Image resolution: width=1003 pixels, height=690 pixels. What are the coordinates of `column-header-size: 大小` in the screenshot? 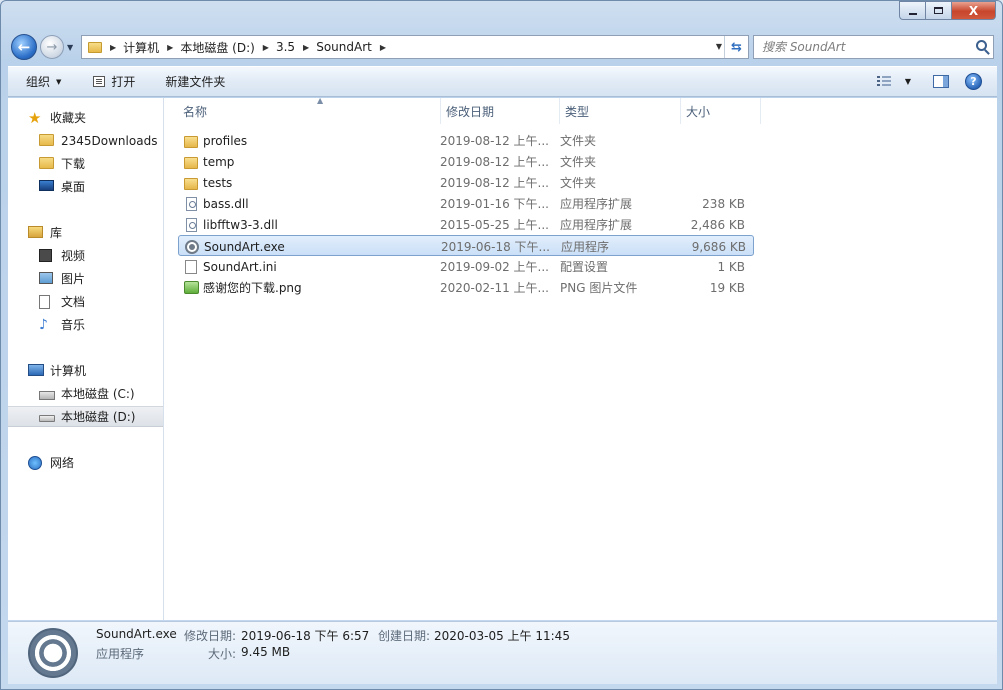 It's located at (721, 111).